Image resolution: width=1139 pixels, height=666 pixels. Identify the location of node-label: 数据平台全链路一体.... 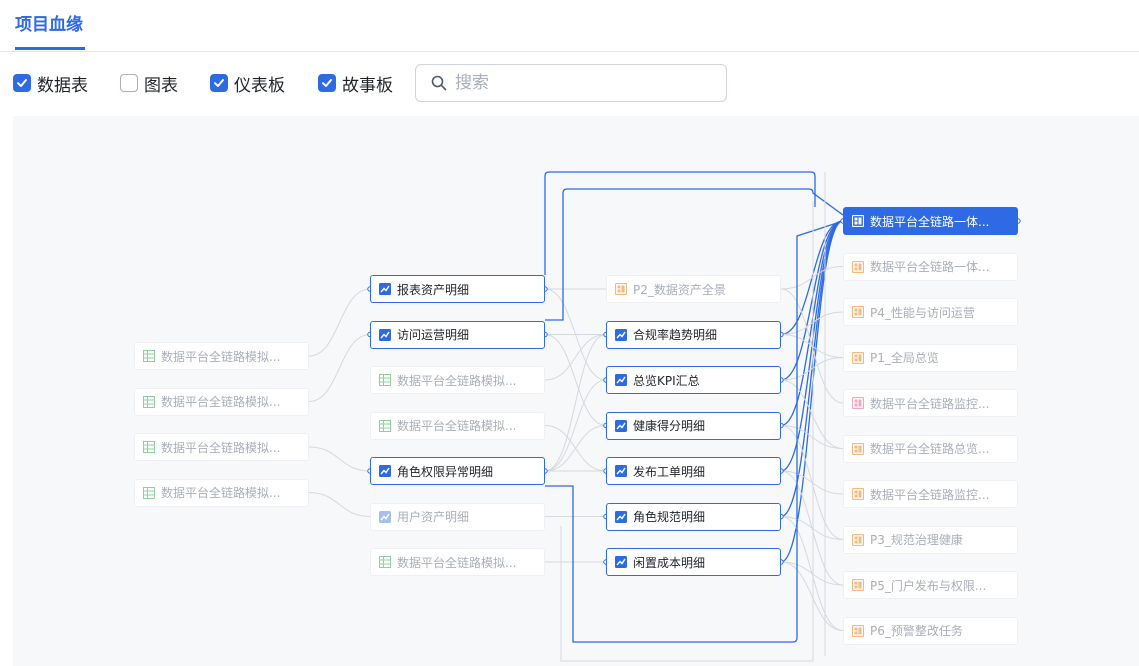
(930, 221).